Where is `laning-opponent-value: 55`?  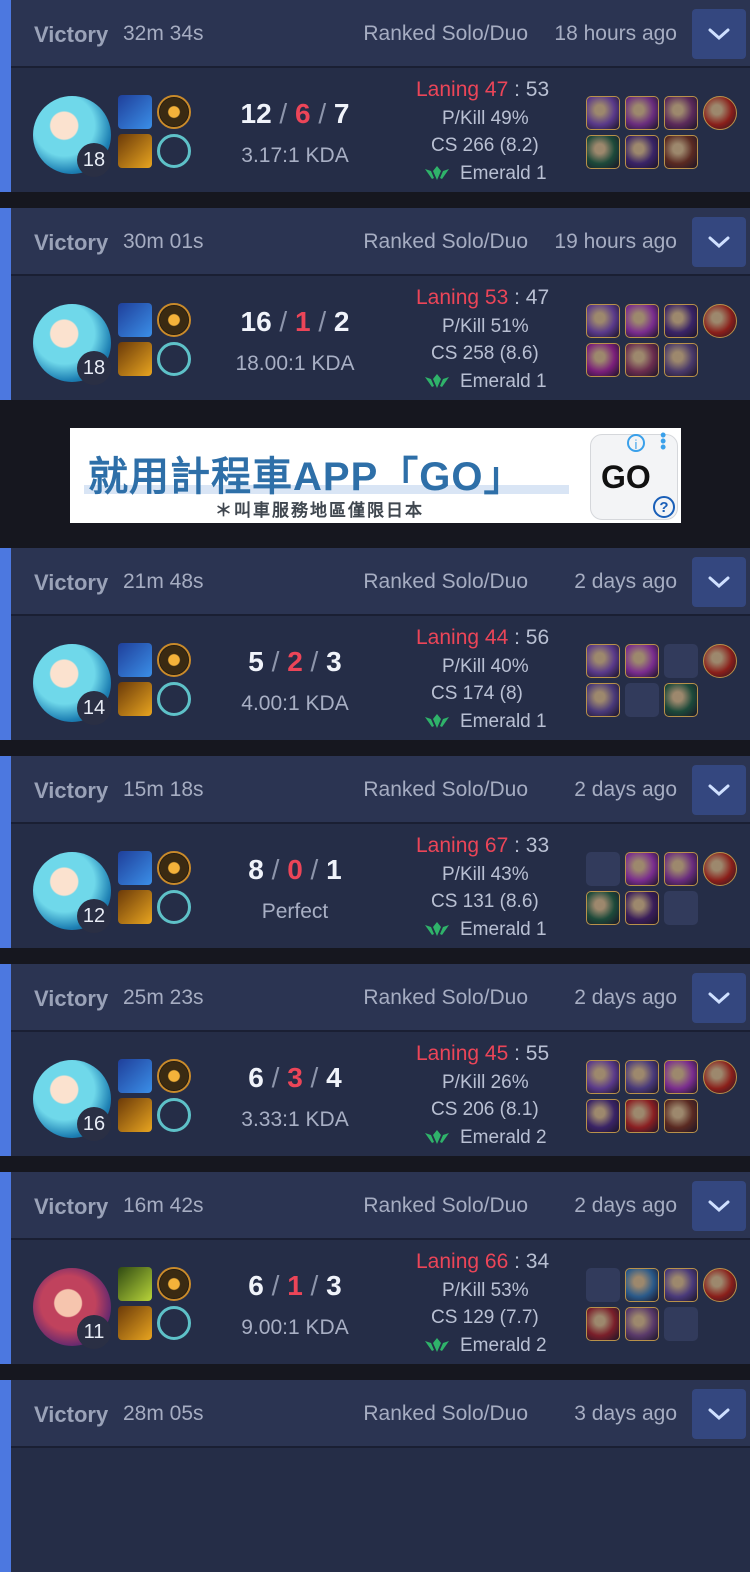
laning-opponent-value: 55 is located at coordinates (537, 1053).